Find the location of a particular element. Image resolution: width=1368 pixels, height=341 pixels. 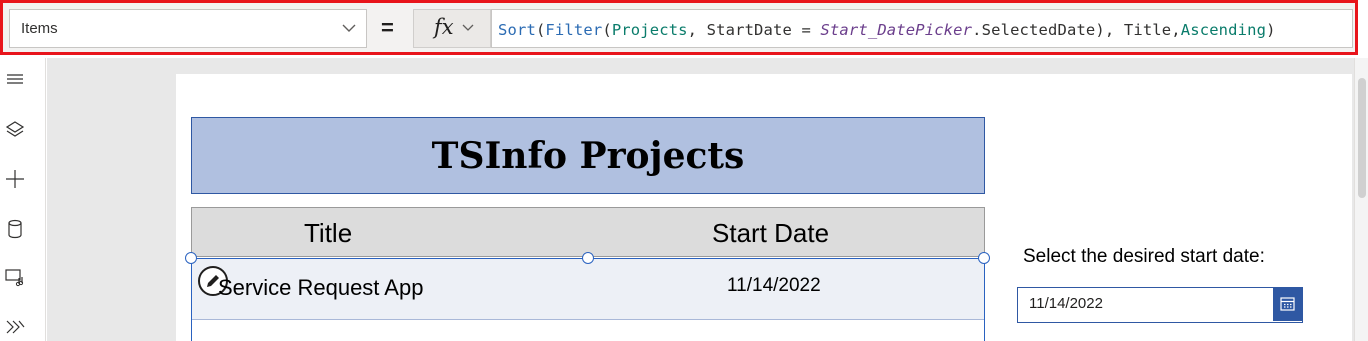

equals-sign: = is located at coordinates (387, 27).